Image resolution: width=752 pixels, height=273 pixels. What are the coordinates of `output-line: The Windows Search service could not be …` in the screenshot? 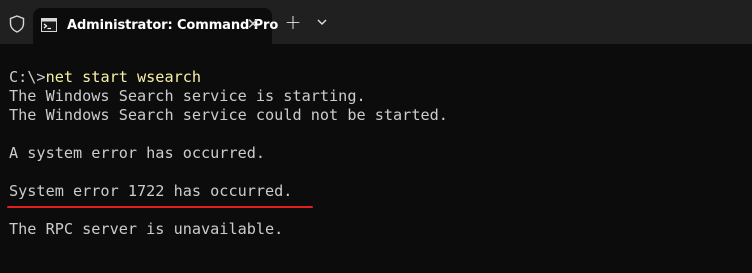 It's located at (228, 115).